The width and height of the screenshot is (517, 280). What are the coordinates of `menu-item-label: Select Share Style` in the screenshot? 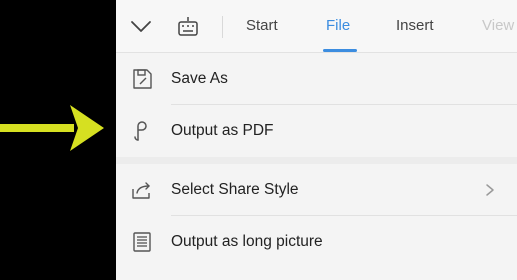 It's located at (235, 189).